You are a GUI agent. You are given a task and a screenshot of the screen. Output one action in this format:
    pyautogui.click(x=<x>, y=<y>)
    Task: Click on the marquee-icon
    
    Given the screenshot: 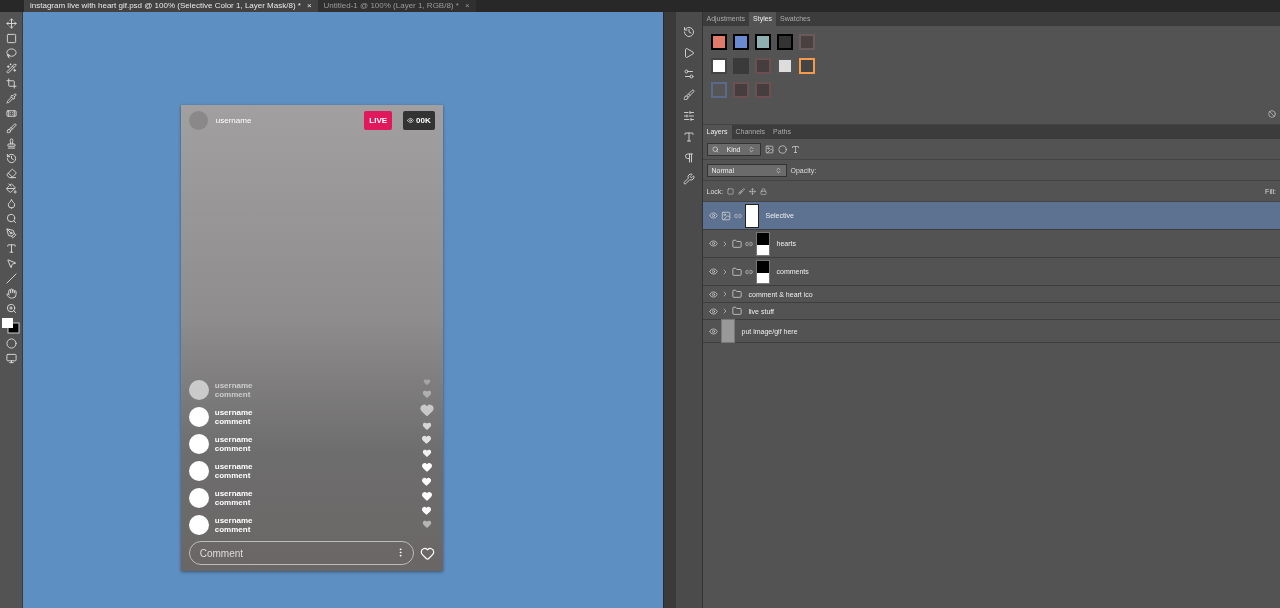 What is the action you would take?
    pyautogui.click(x=11, y=38)
    